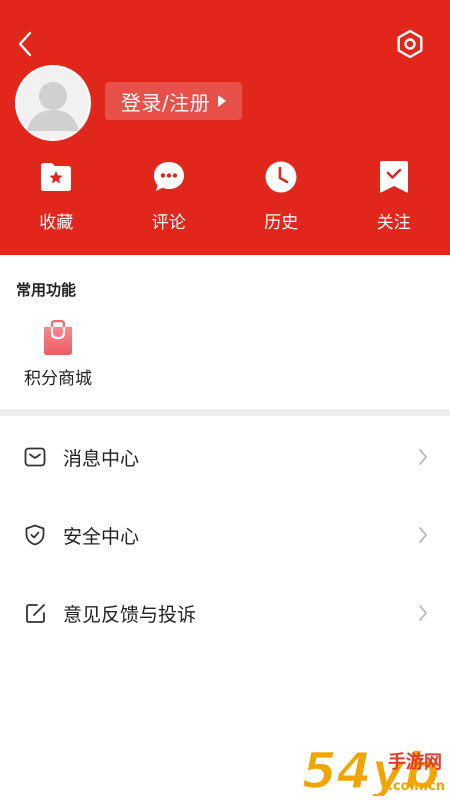 The image size is (450, 800). I want to click on menu-item-label: 安全中心, so click(101, 536).